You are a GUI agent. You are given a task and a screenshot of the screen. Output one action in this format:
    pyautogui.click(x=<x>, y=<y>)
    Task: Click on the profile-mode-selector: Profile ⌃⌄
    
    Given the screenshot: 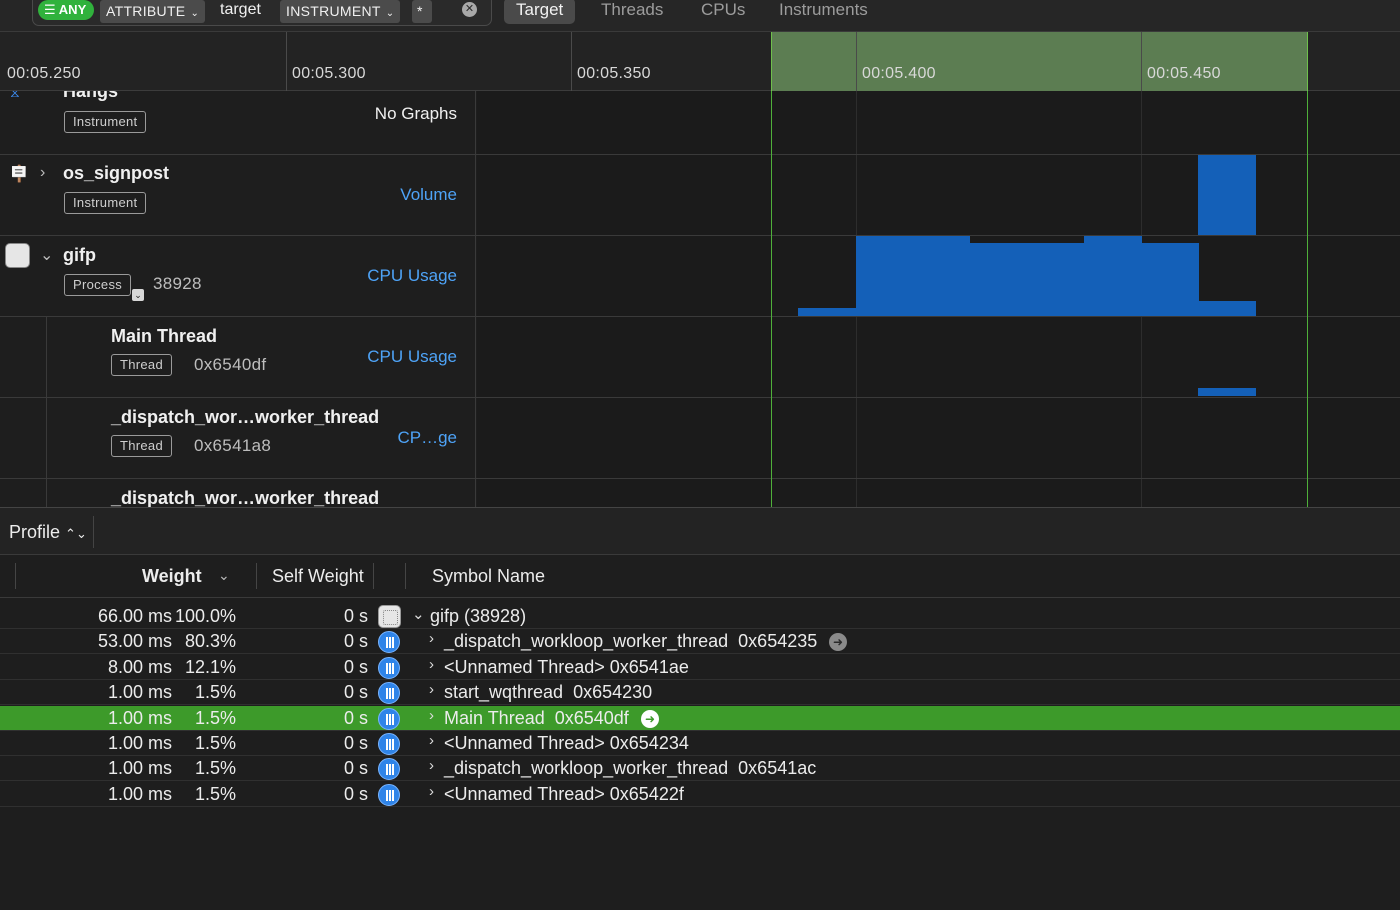 What is the action you would take?
    pyautogui.click(x=48, y=532)
    